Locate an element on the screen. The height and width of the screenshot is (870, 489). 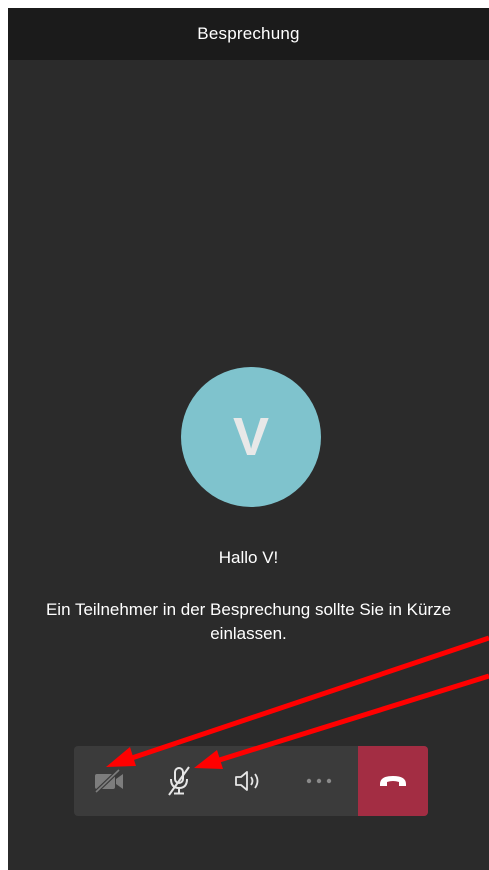
avatar-initial: V is located at coordinates (251, 437).